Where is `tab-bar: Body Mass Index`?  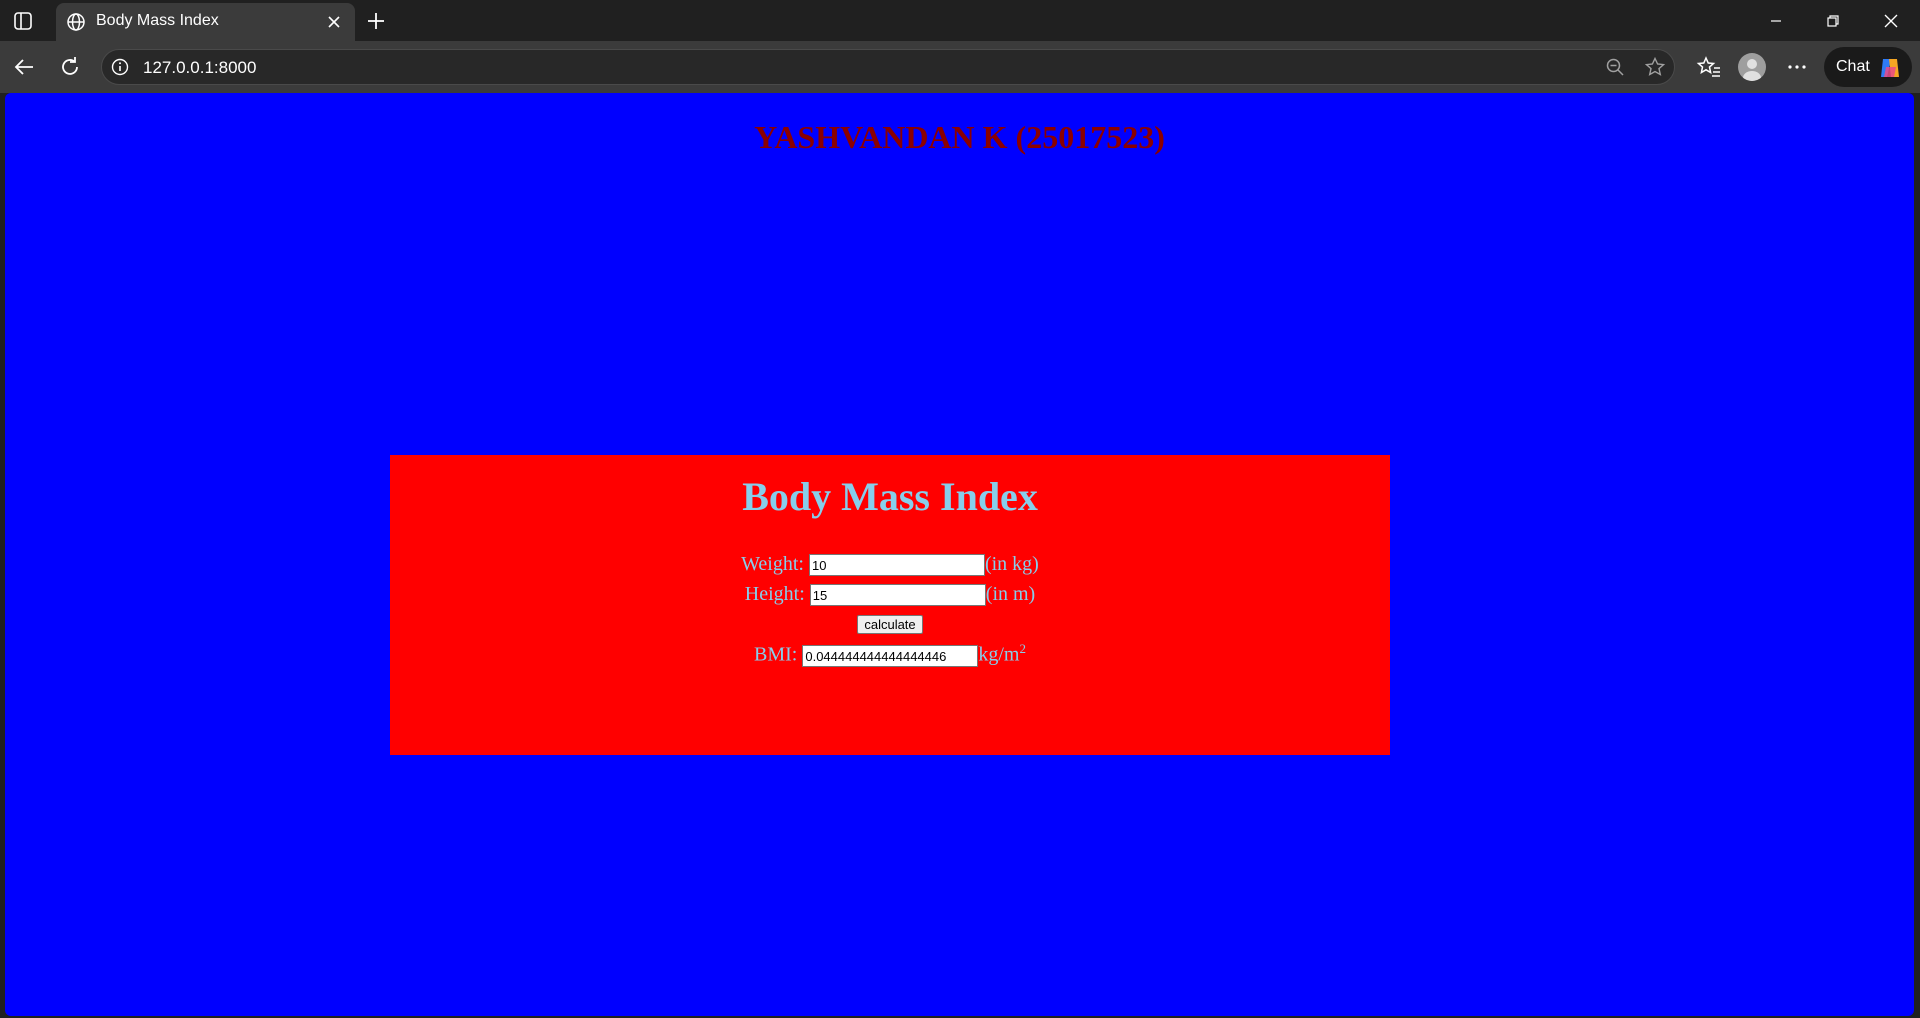
tab-bar: Body Mass Index is located at coordinates (960, 20).